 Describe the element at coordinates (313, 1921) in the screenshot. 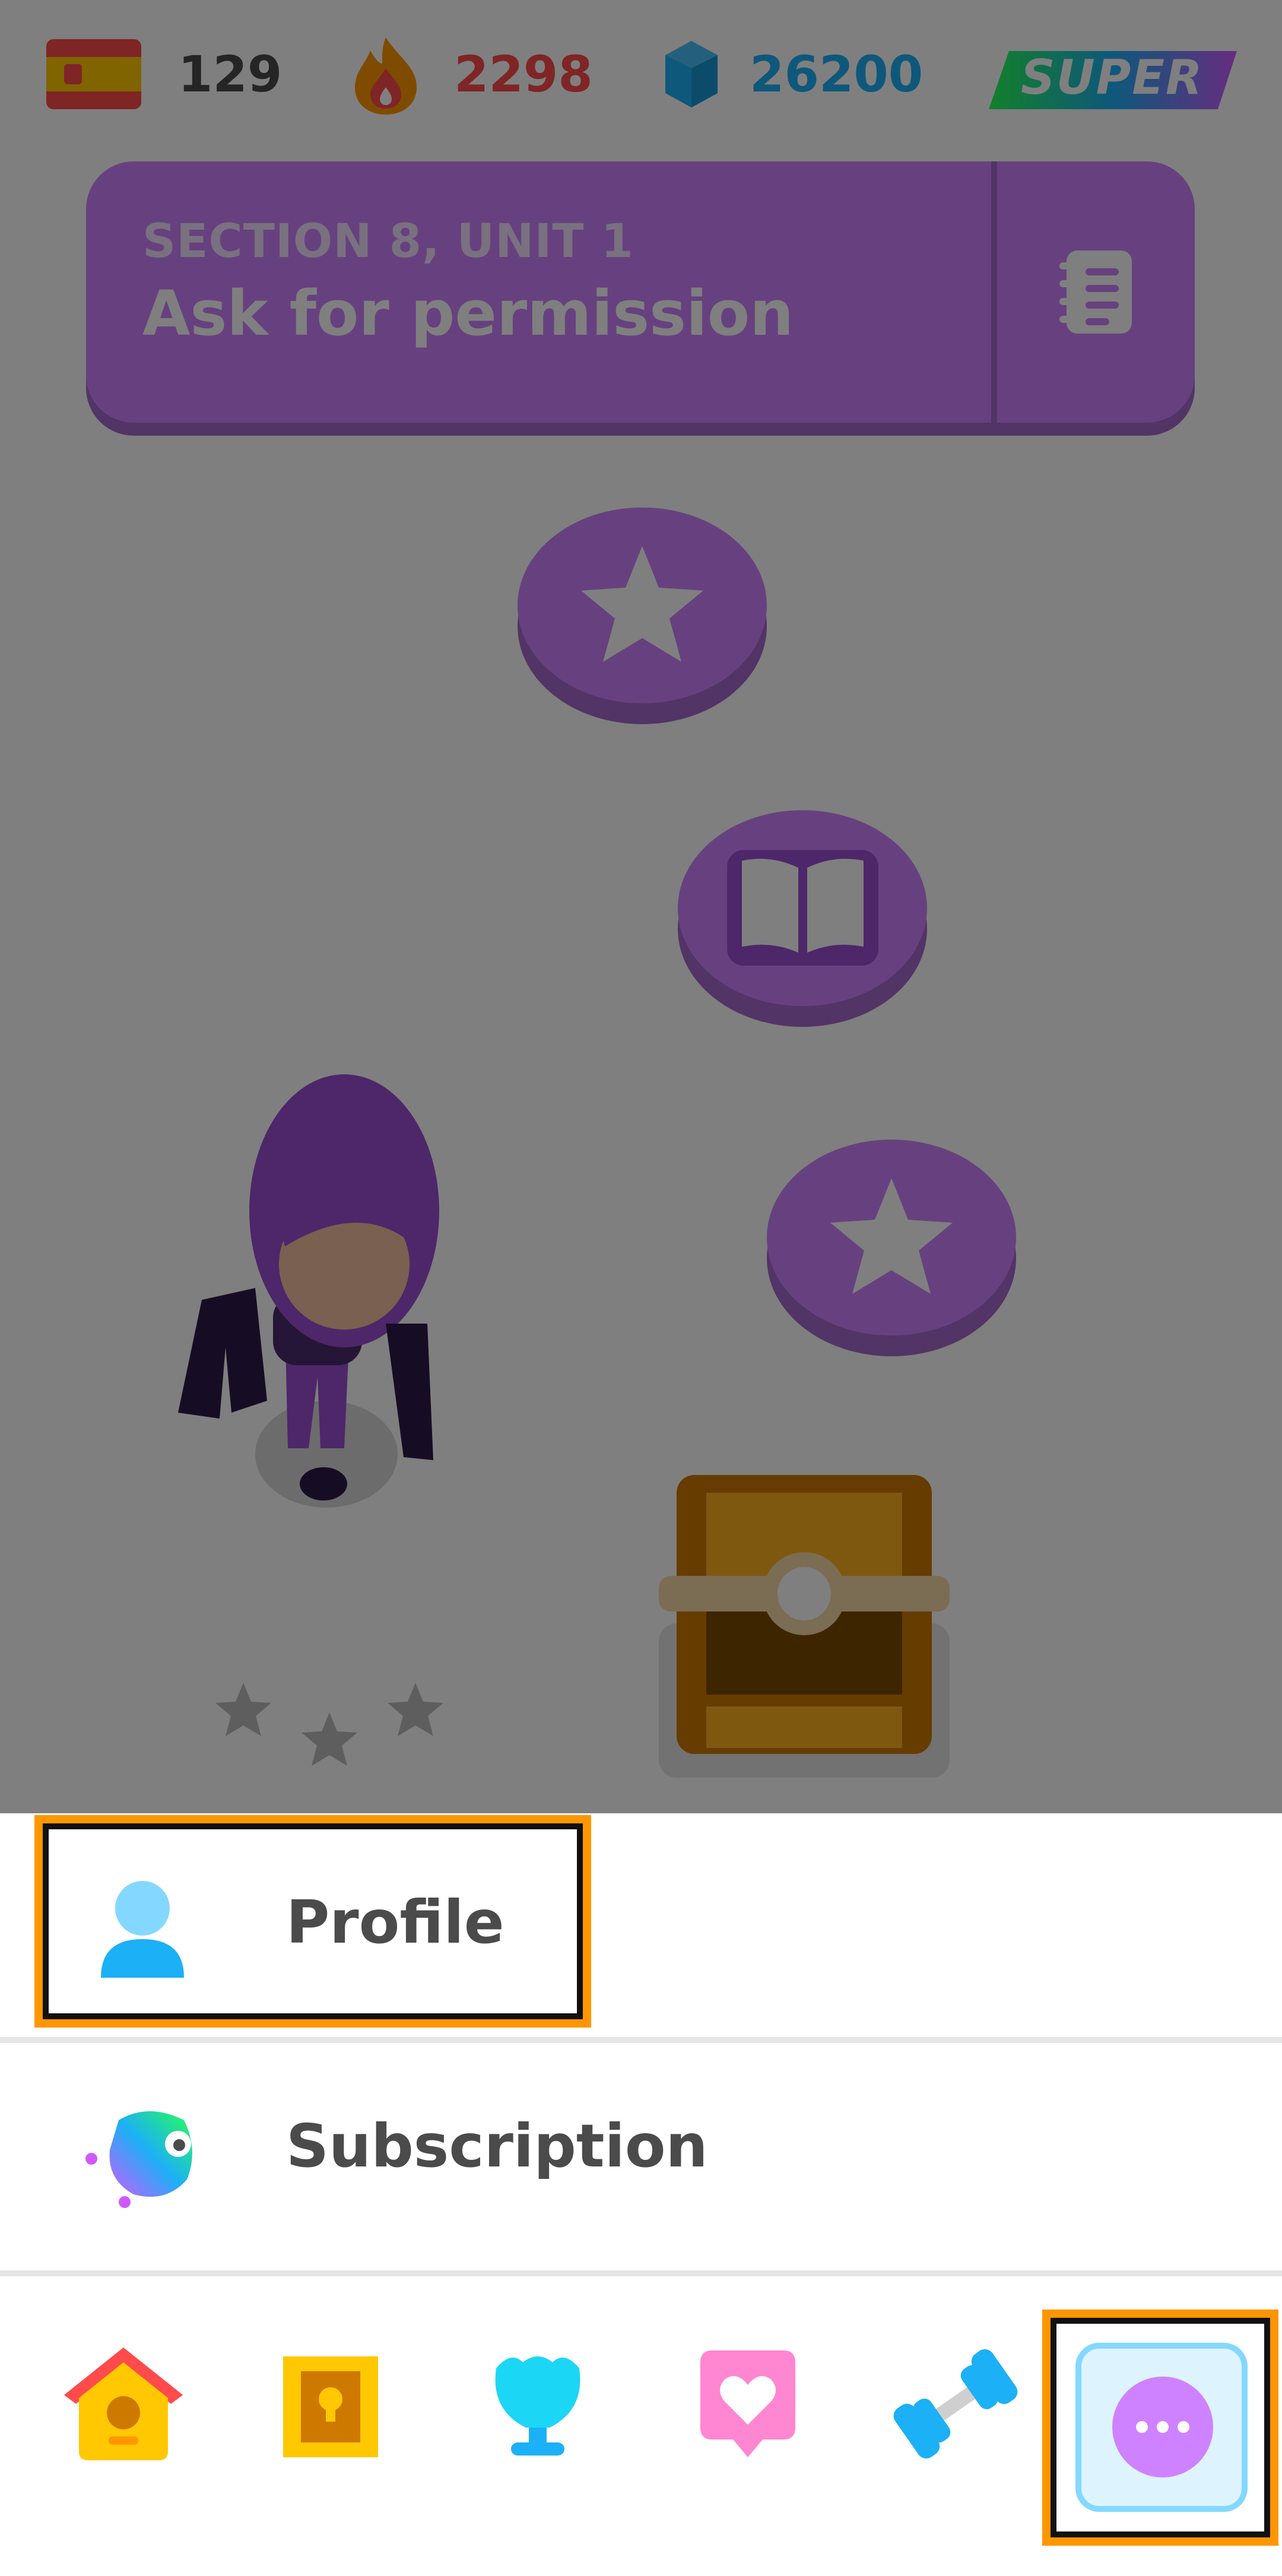

I see `profile-highlight-box` at that location.